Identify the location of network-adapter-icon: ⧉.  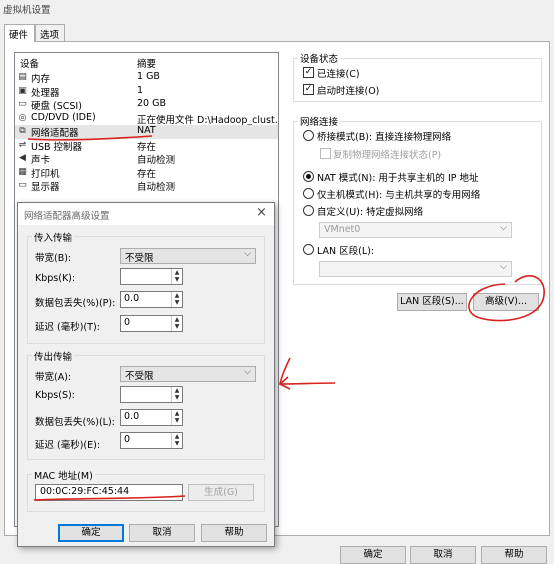
(22, 131).